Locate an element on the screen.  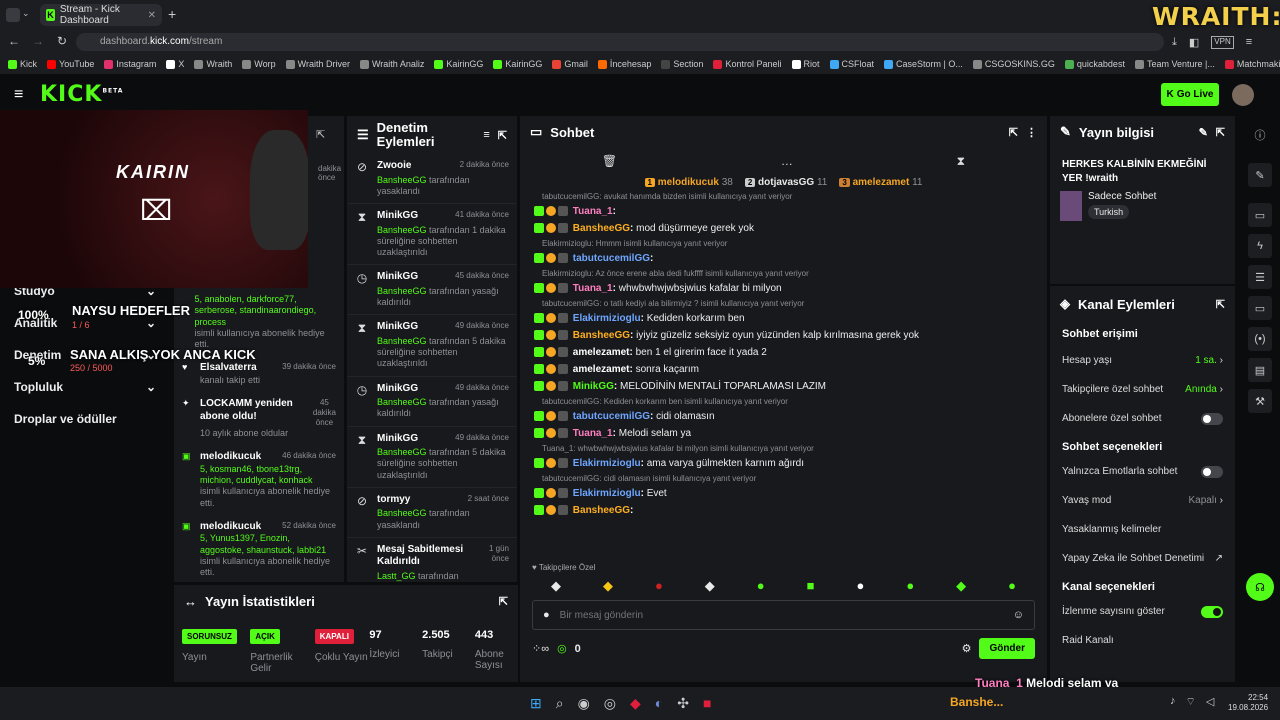
bookmark-item: CSFloat is located at coordinates (851, 64).